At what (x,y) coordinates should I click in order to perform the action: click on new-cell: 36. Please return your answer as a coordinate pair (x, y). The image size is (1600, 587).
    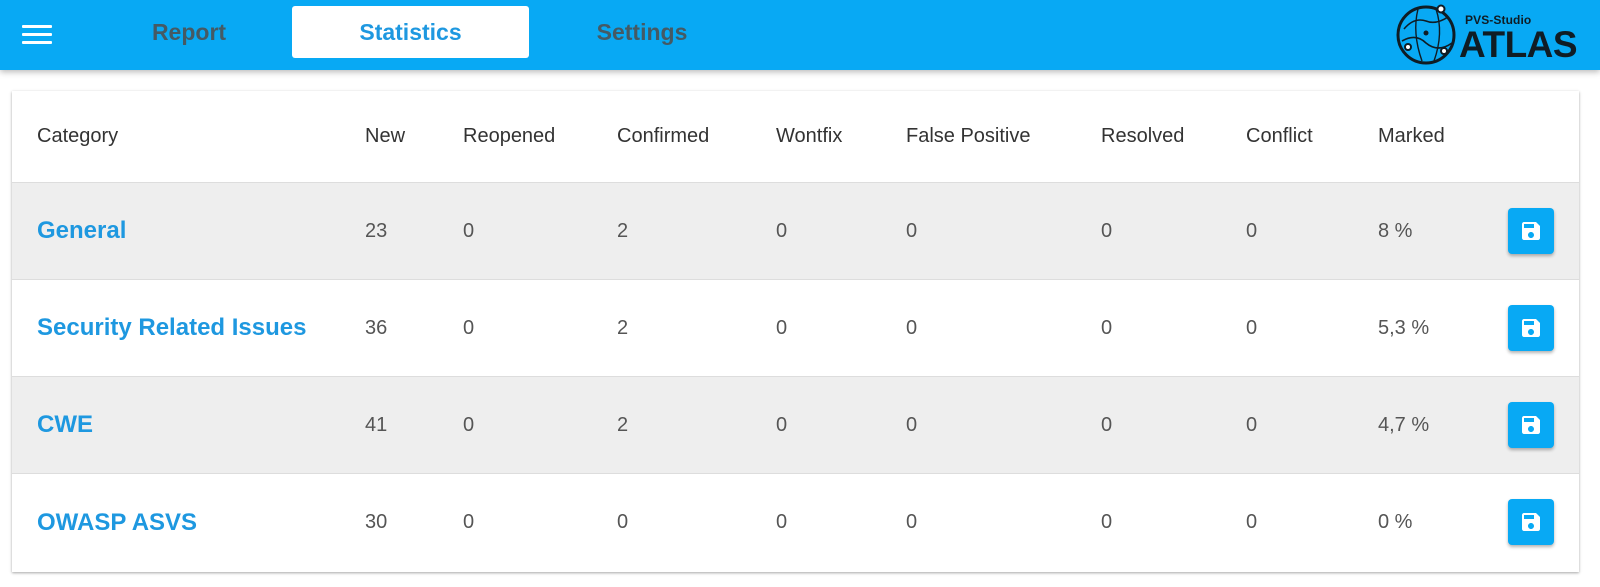
    Looking at the image, I should click on (376, 327).